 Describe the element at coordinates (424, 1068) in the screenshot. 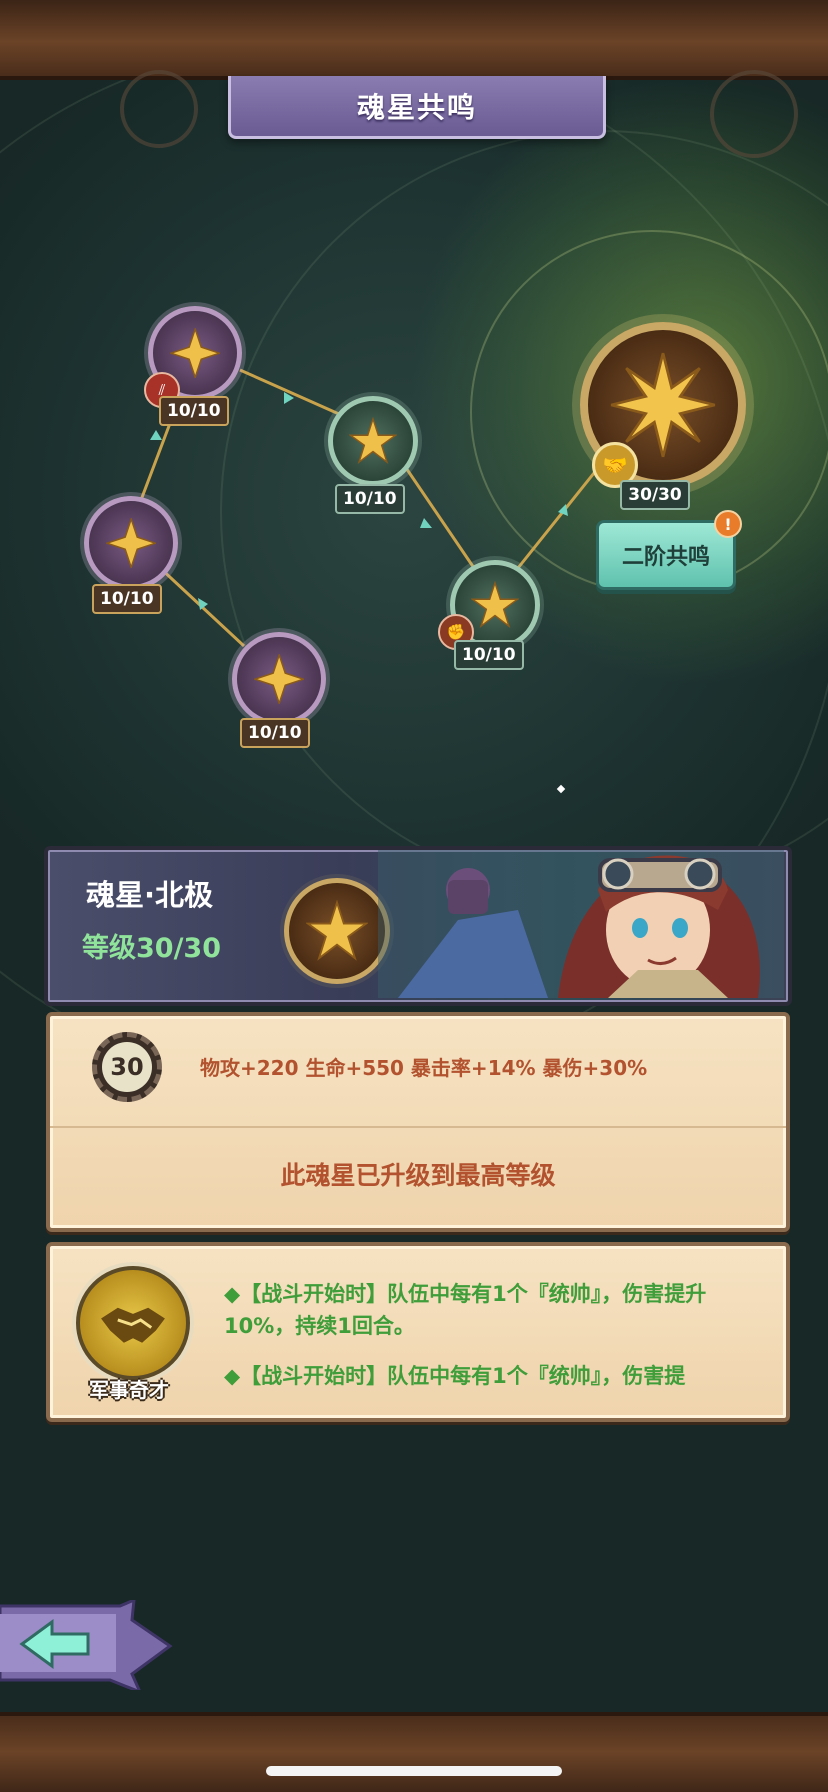

I see `attribute-stats: 物攻+220 生命+550 暴击率+14% 暴伤+30%` at that location.